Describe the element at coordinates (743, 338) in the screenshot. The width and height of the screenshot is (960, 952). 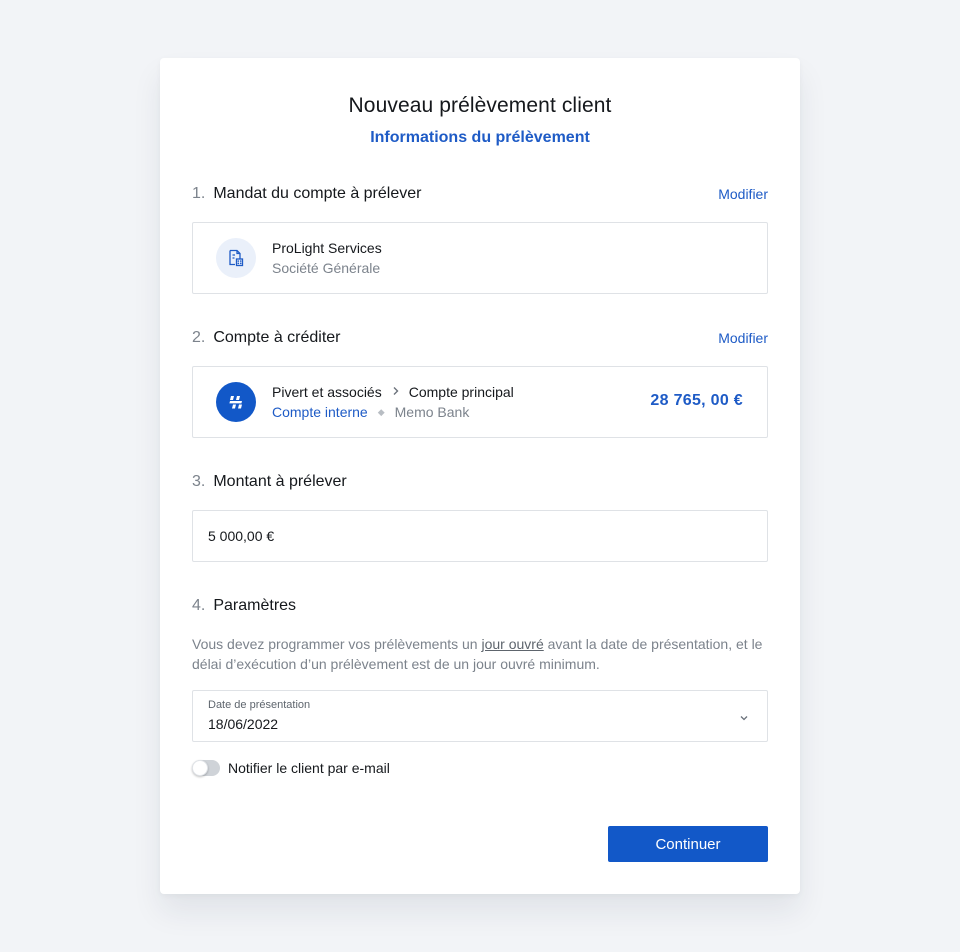
I see `modify-credit-account-button: Modifier` at that location.